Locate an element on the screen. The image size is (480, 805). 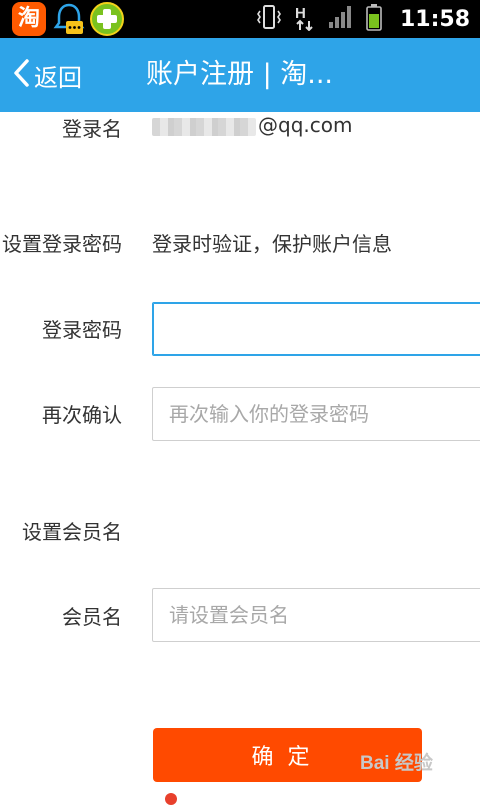
password-input is located at coordinates (316, 329).